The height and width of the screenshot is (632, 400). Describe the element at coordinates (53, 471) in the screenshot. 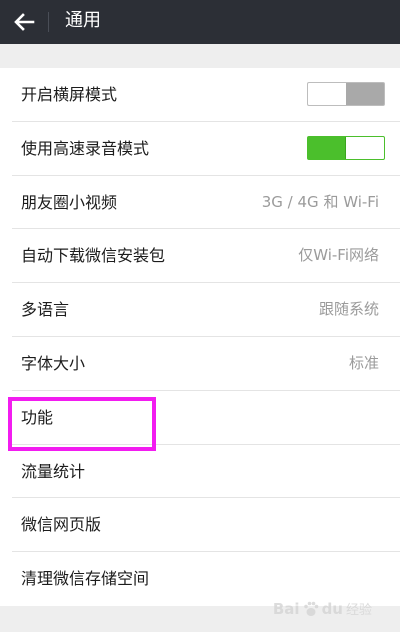

I see `setting-label: 流量统计` at that location.